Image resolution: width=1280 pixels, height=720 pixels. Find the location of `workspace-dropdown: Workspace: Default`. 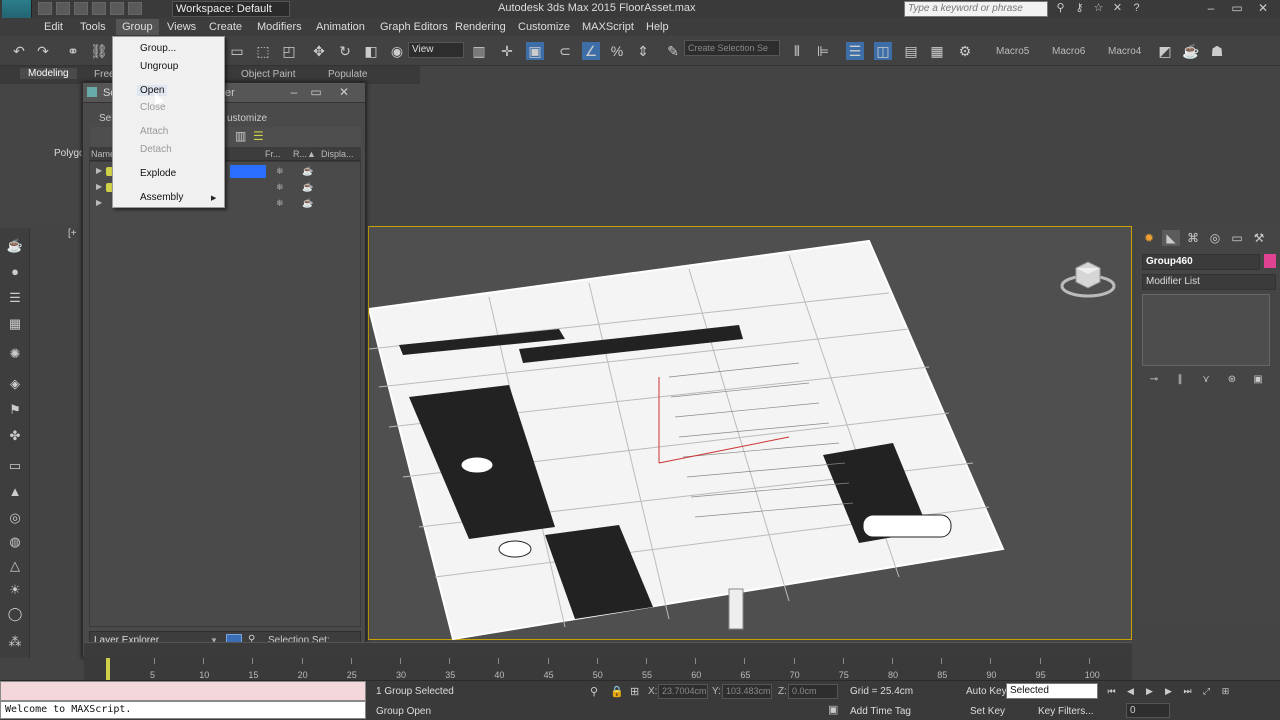

workspace-dropdown: Workspace: Default is located at coordinates (231, 9).